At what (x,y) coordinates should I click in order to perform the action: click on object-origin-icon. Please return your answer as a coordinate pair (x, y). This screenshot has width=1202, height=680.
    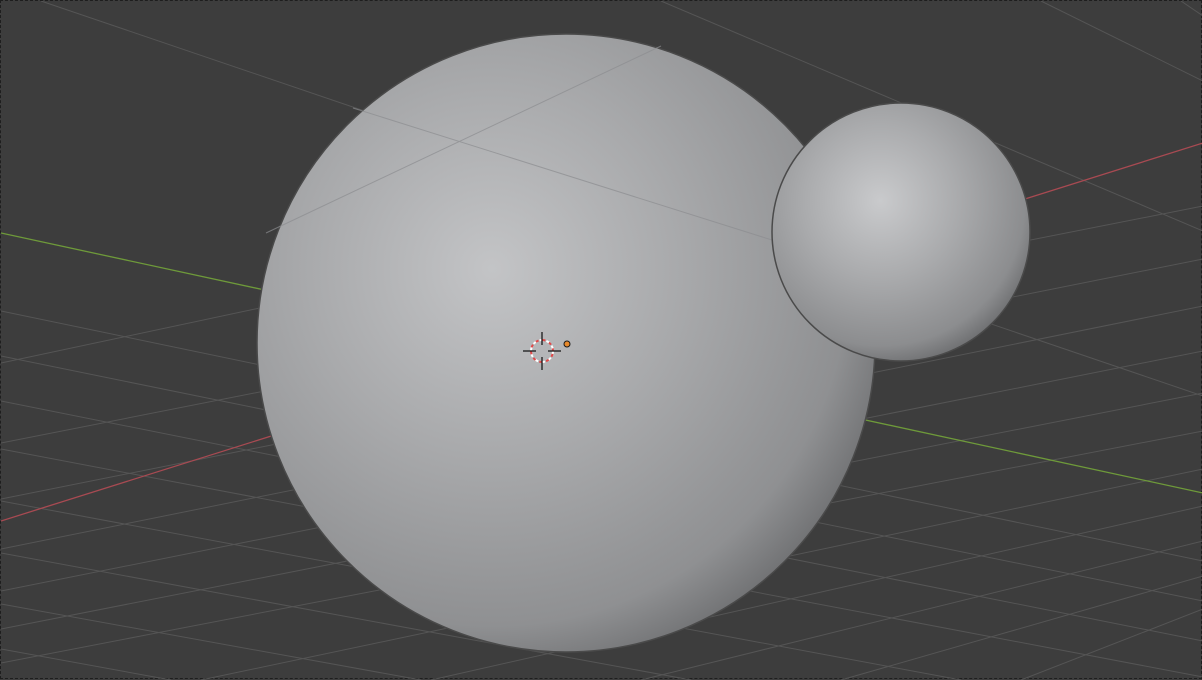
    Looking at the image, I should click on (567, 344).